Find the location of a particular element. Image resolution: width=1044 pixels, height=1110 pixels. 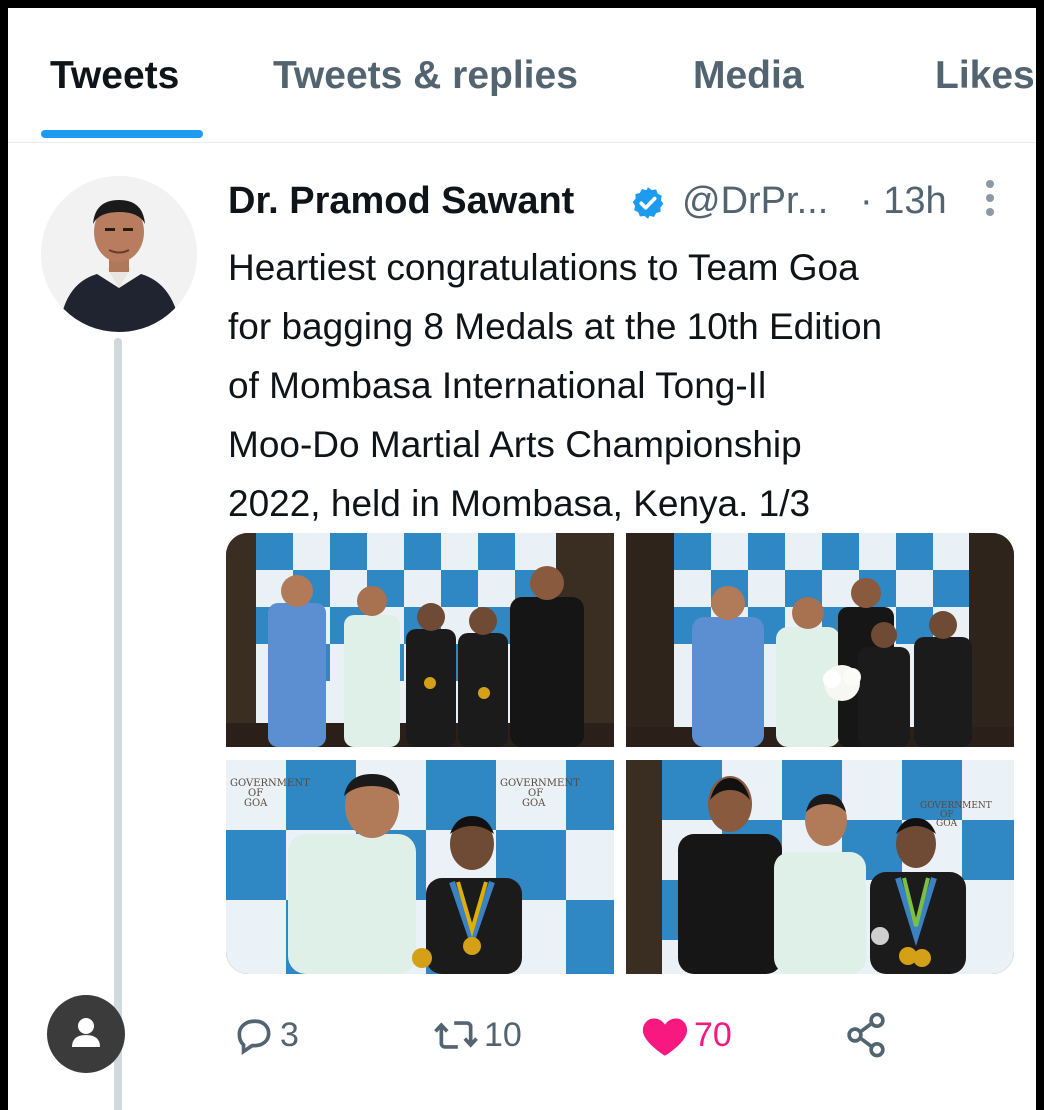

reply-button: 3 is located at coordinates (265, 1035).